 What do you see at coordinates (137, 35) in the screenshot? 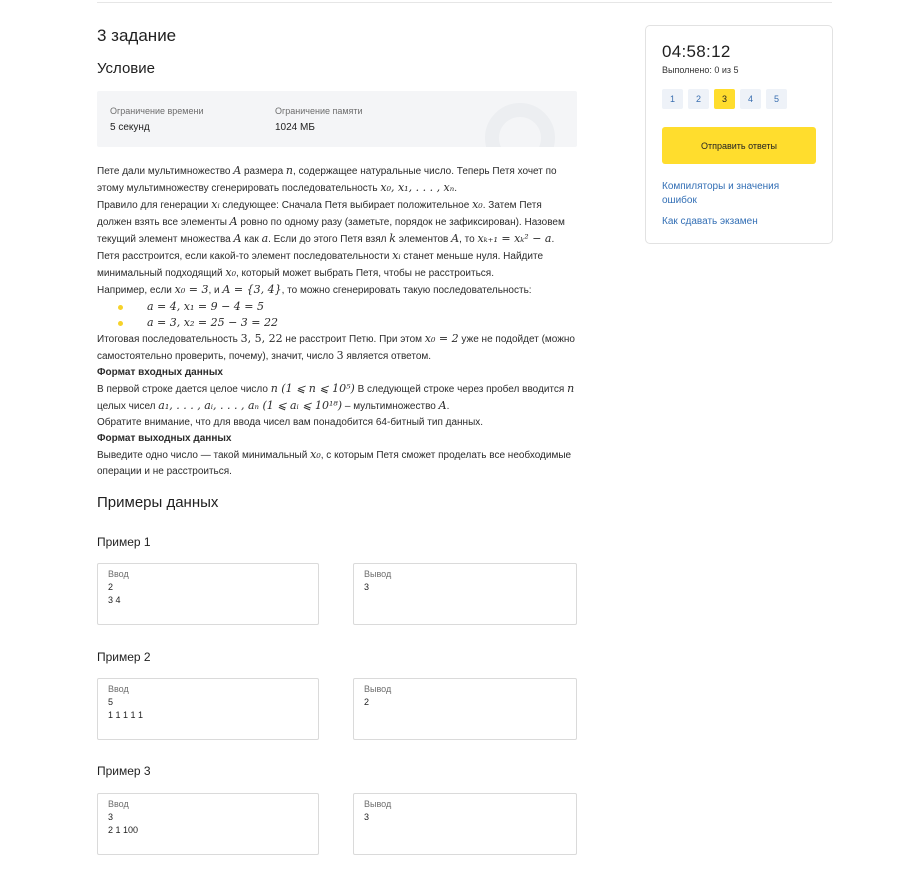
I see `task-title: 3 задание` at bounding box center [137, 35].